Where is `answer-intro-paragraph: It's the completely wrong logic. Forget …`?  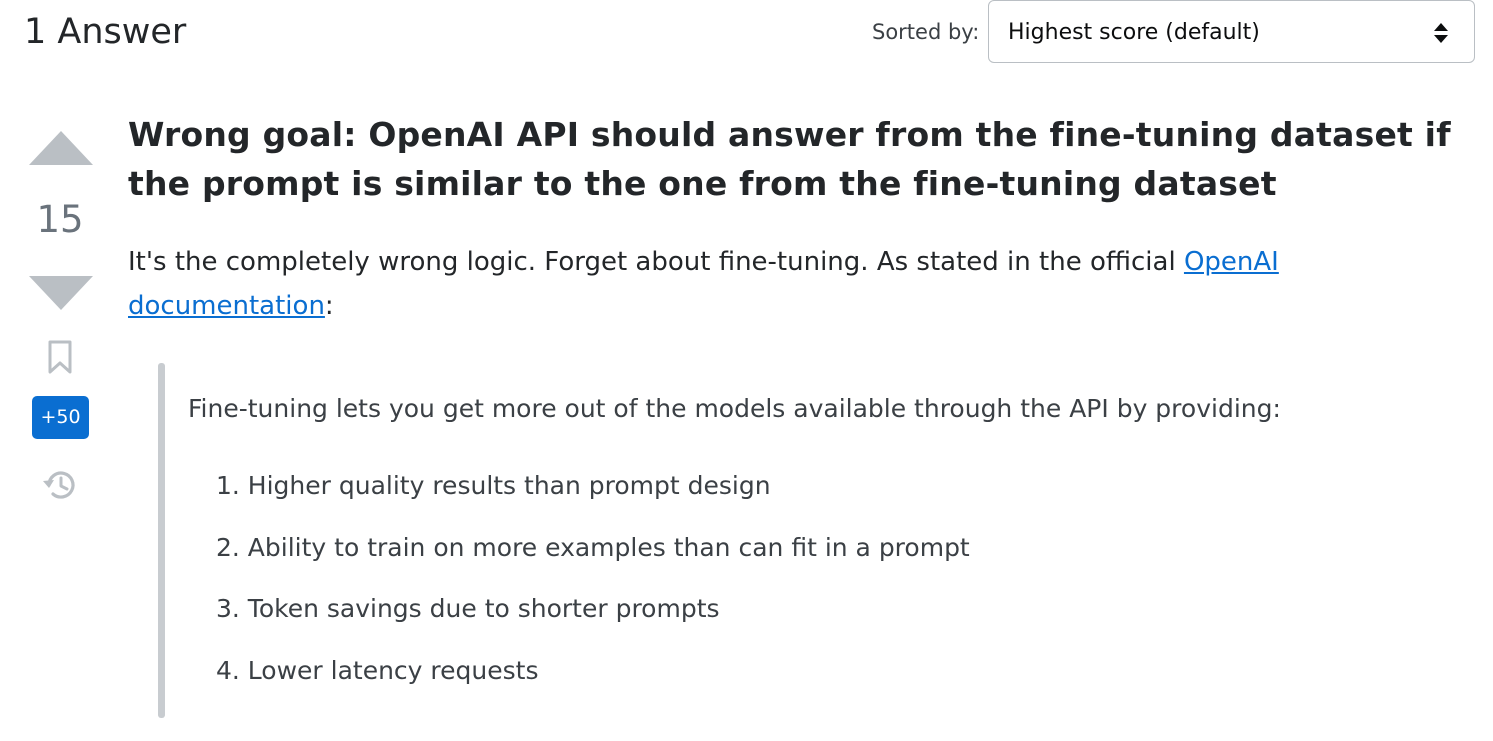
answer-intro-paragraph: It's the completely wrong logic. Forget … is located at coordinates (778, 284).